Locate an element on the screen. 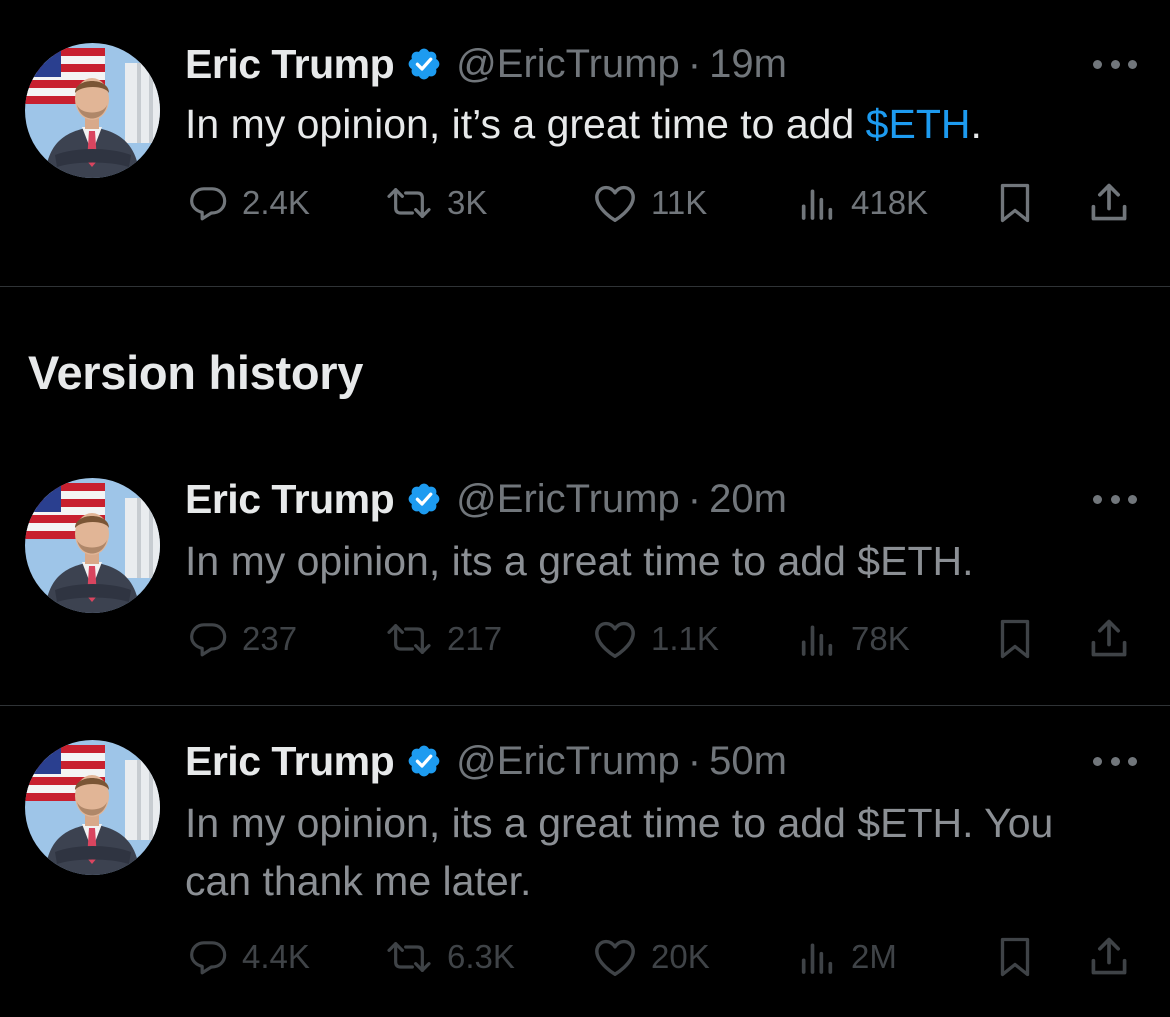 This screenshot has width=1170, height=1017. like-button: 20K is located at coordinates (651, 957).